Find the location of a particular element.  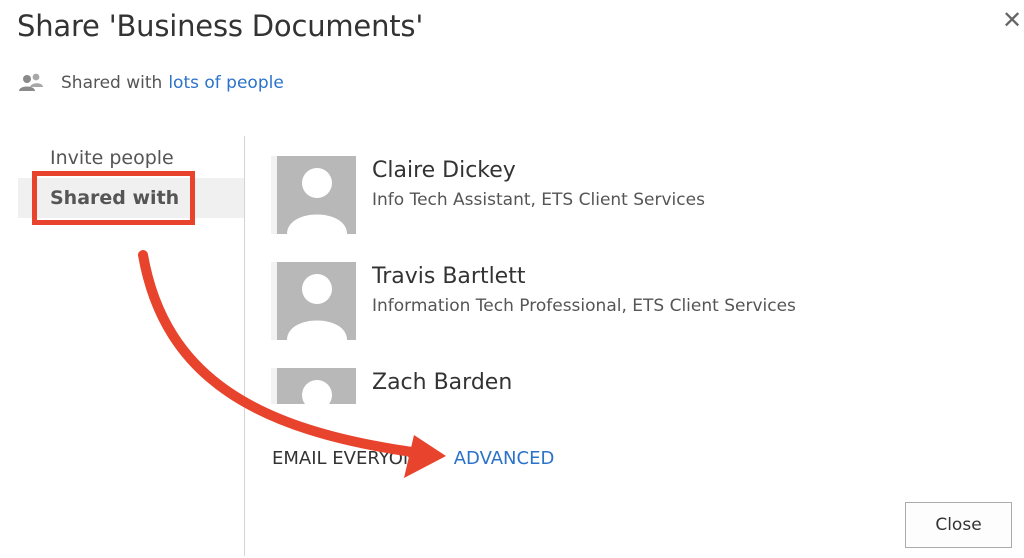

close-icon: ✕ is located at coordinates (1011, 20).